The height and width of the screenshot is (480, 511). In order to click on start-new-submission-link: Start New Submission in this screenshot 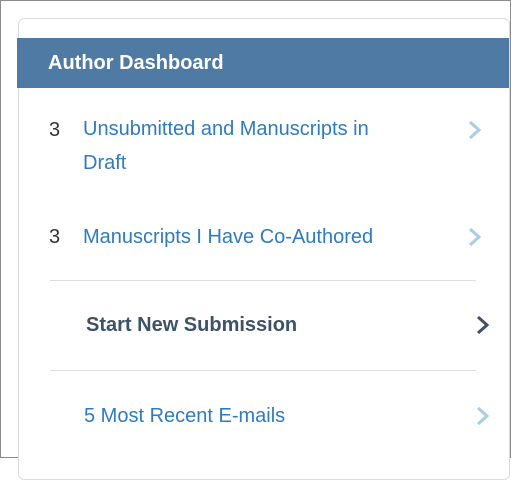, I will do `click(191, 325)`.